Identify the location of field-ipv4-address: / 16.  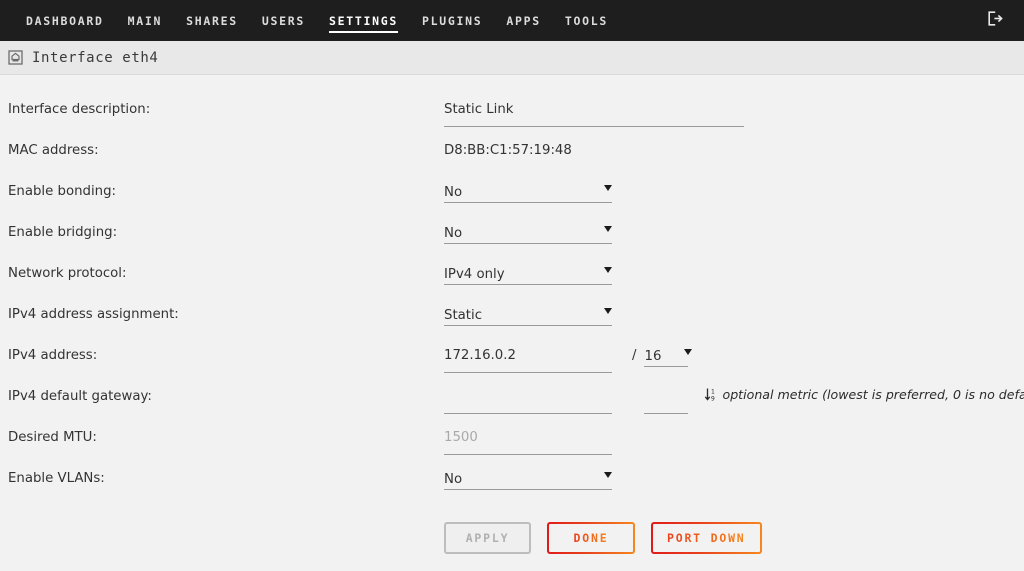
(568, 359).